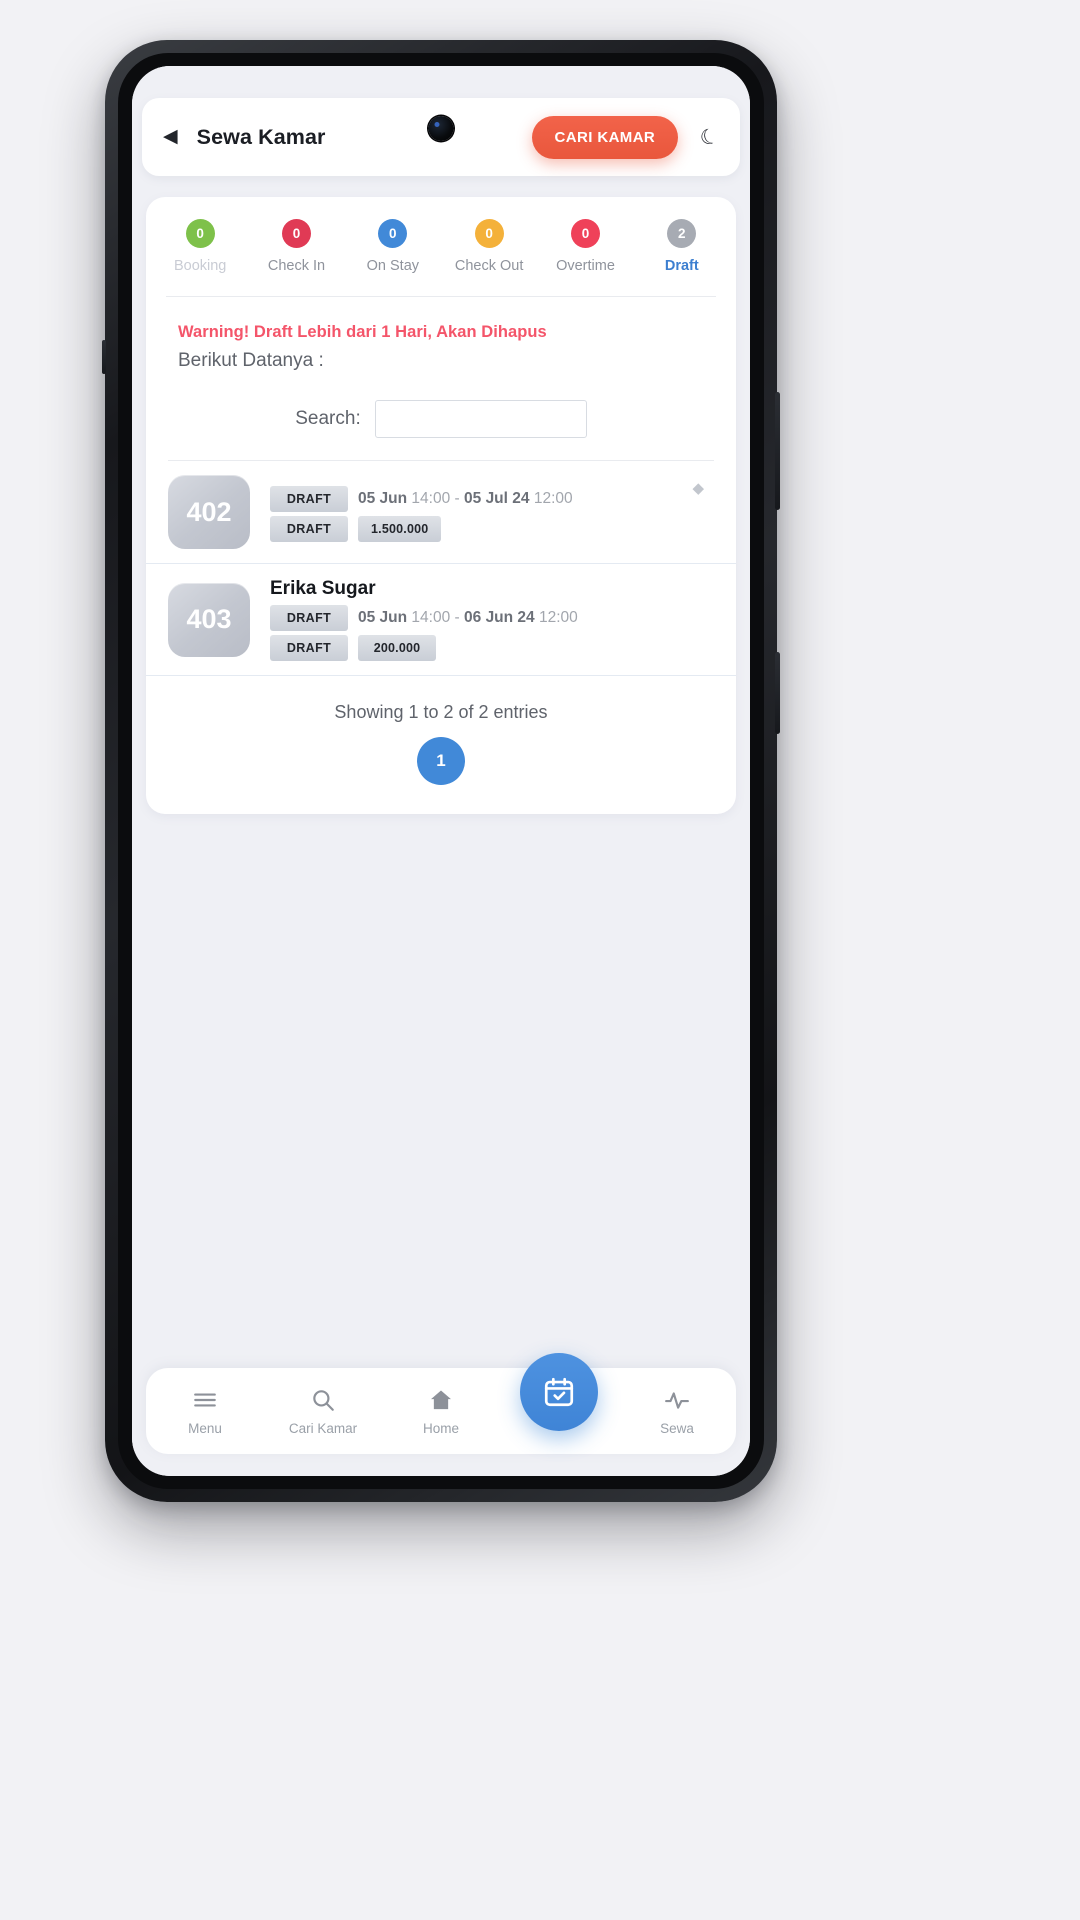 The image size is (1080, 1920). What do you see at coordinates (605, 137) in the screenshot?
I see `cari-kamar-button: CARI KAMAR` at bounding box center [605, 137].